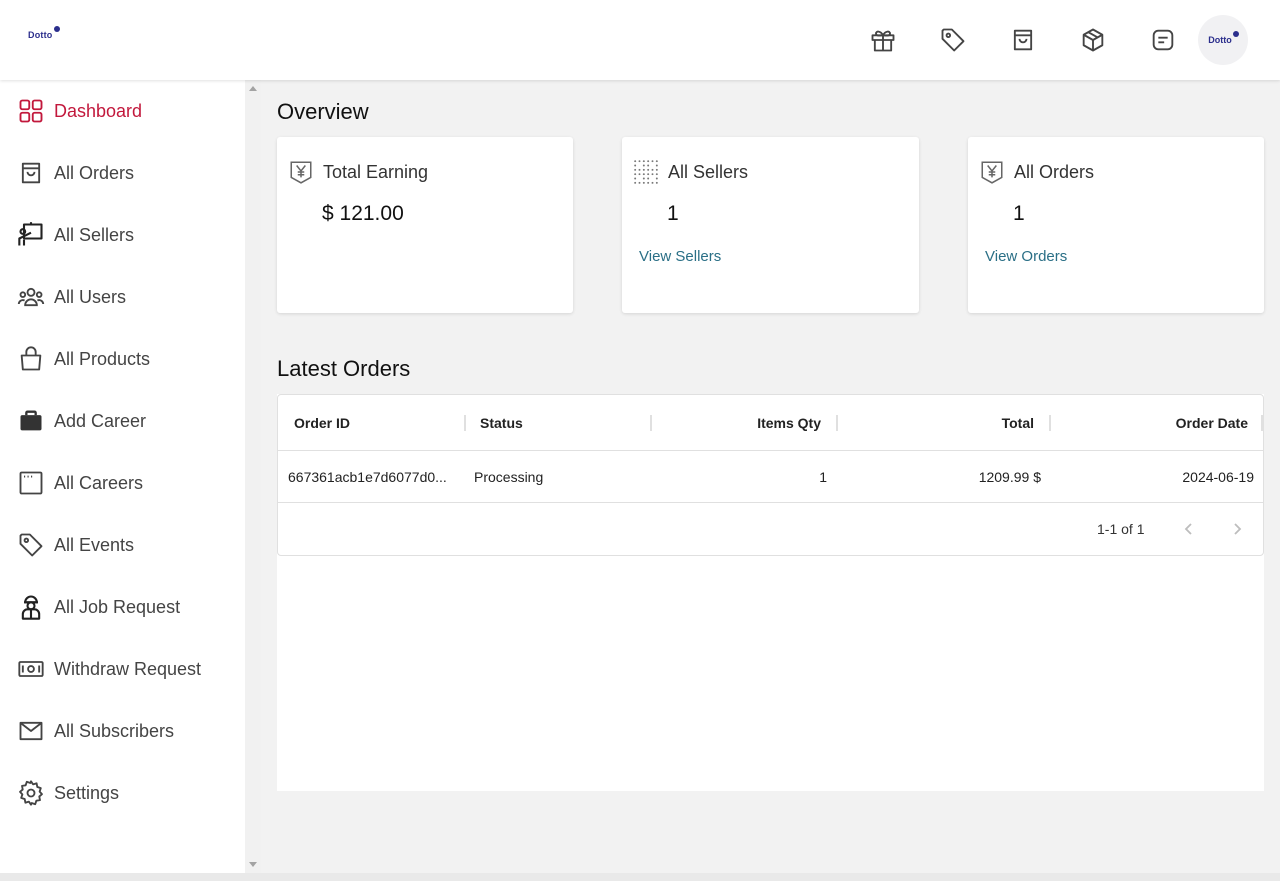  What do you see at coordinates (708, 172) in the screenshot?
I see `card-title: All Sellers` at bounding box center [708, 172].